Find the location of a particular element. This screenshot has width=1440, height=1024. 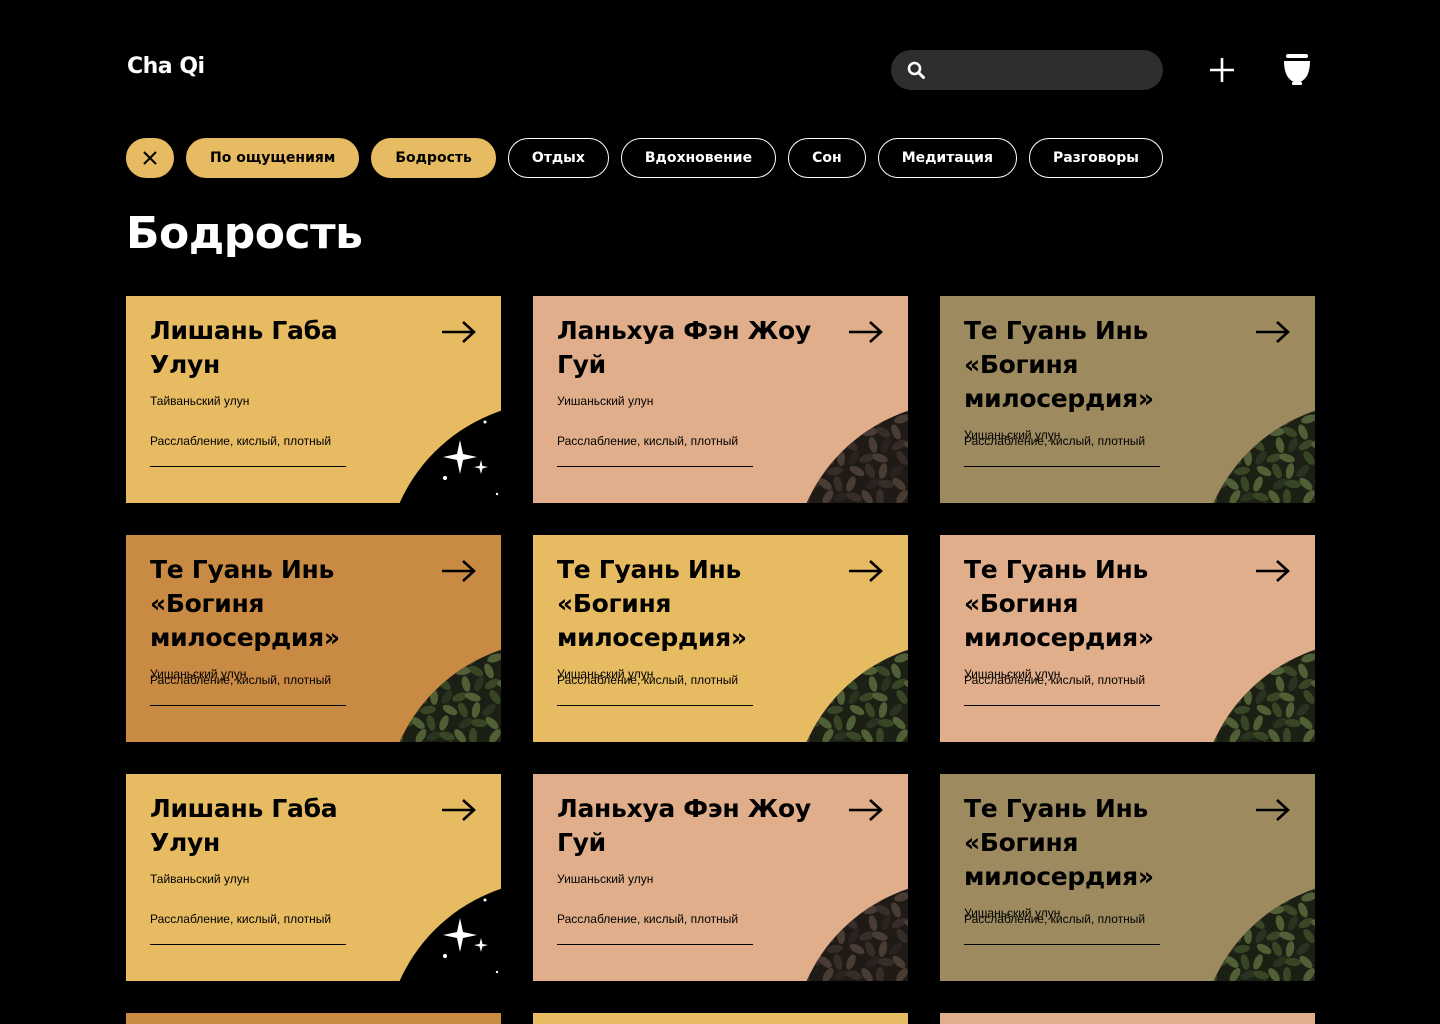

plus-icon is located at coordinates (1222, 70).